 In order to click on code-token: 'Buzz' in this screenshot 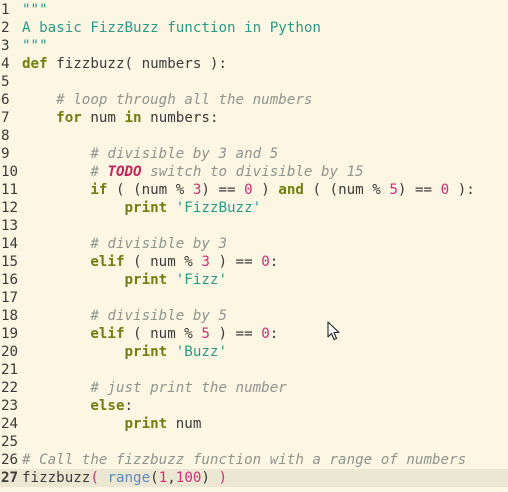, I will do `click(201, 352)`.